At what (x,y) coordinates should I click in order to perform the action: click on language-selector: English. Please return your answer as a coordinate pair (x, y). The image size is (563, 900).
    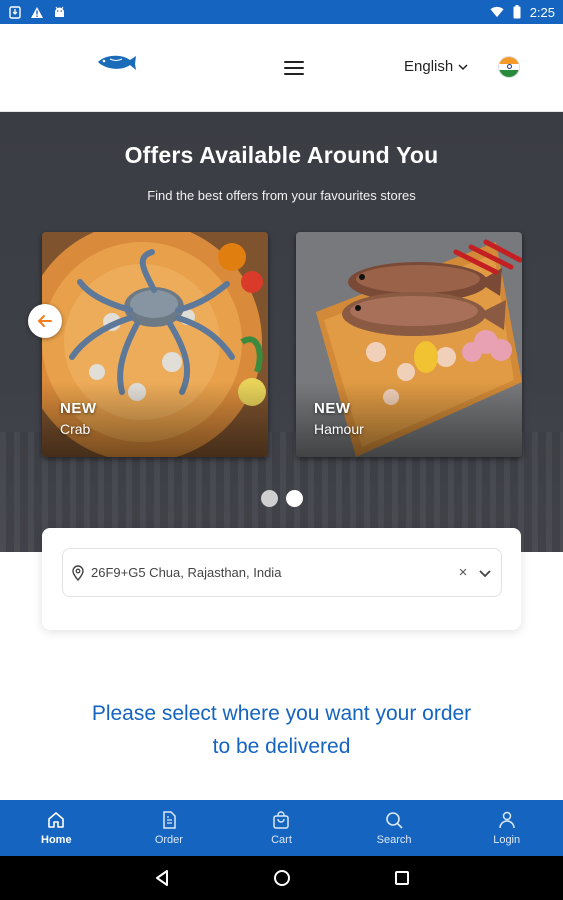
    Looking at the image, I should click on (436, 66).